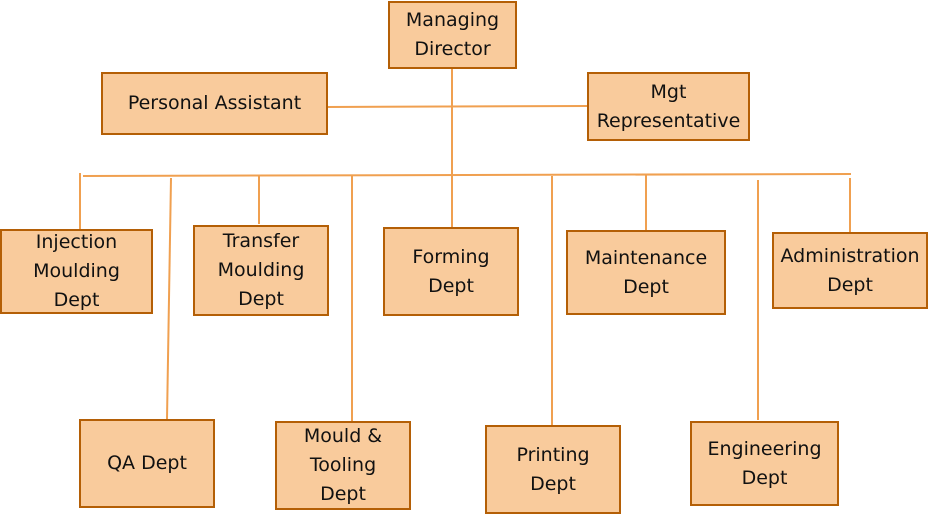 The image size is (929, 515). I want to click on node-mgt-representative: Mgt Representative, so click(668, 106).